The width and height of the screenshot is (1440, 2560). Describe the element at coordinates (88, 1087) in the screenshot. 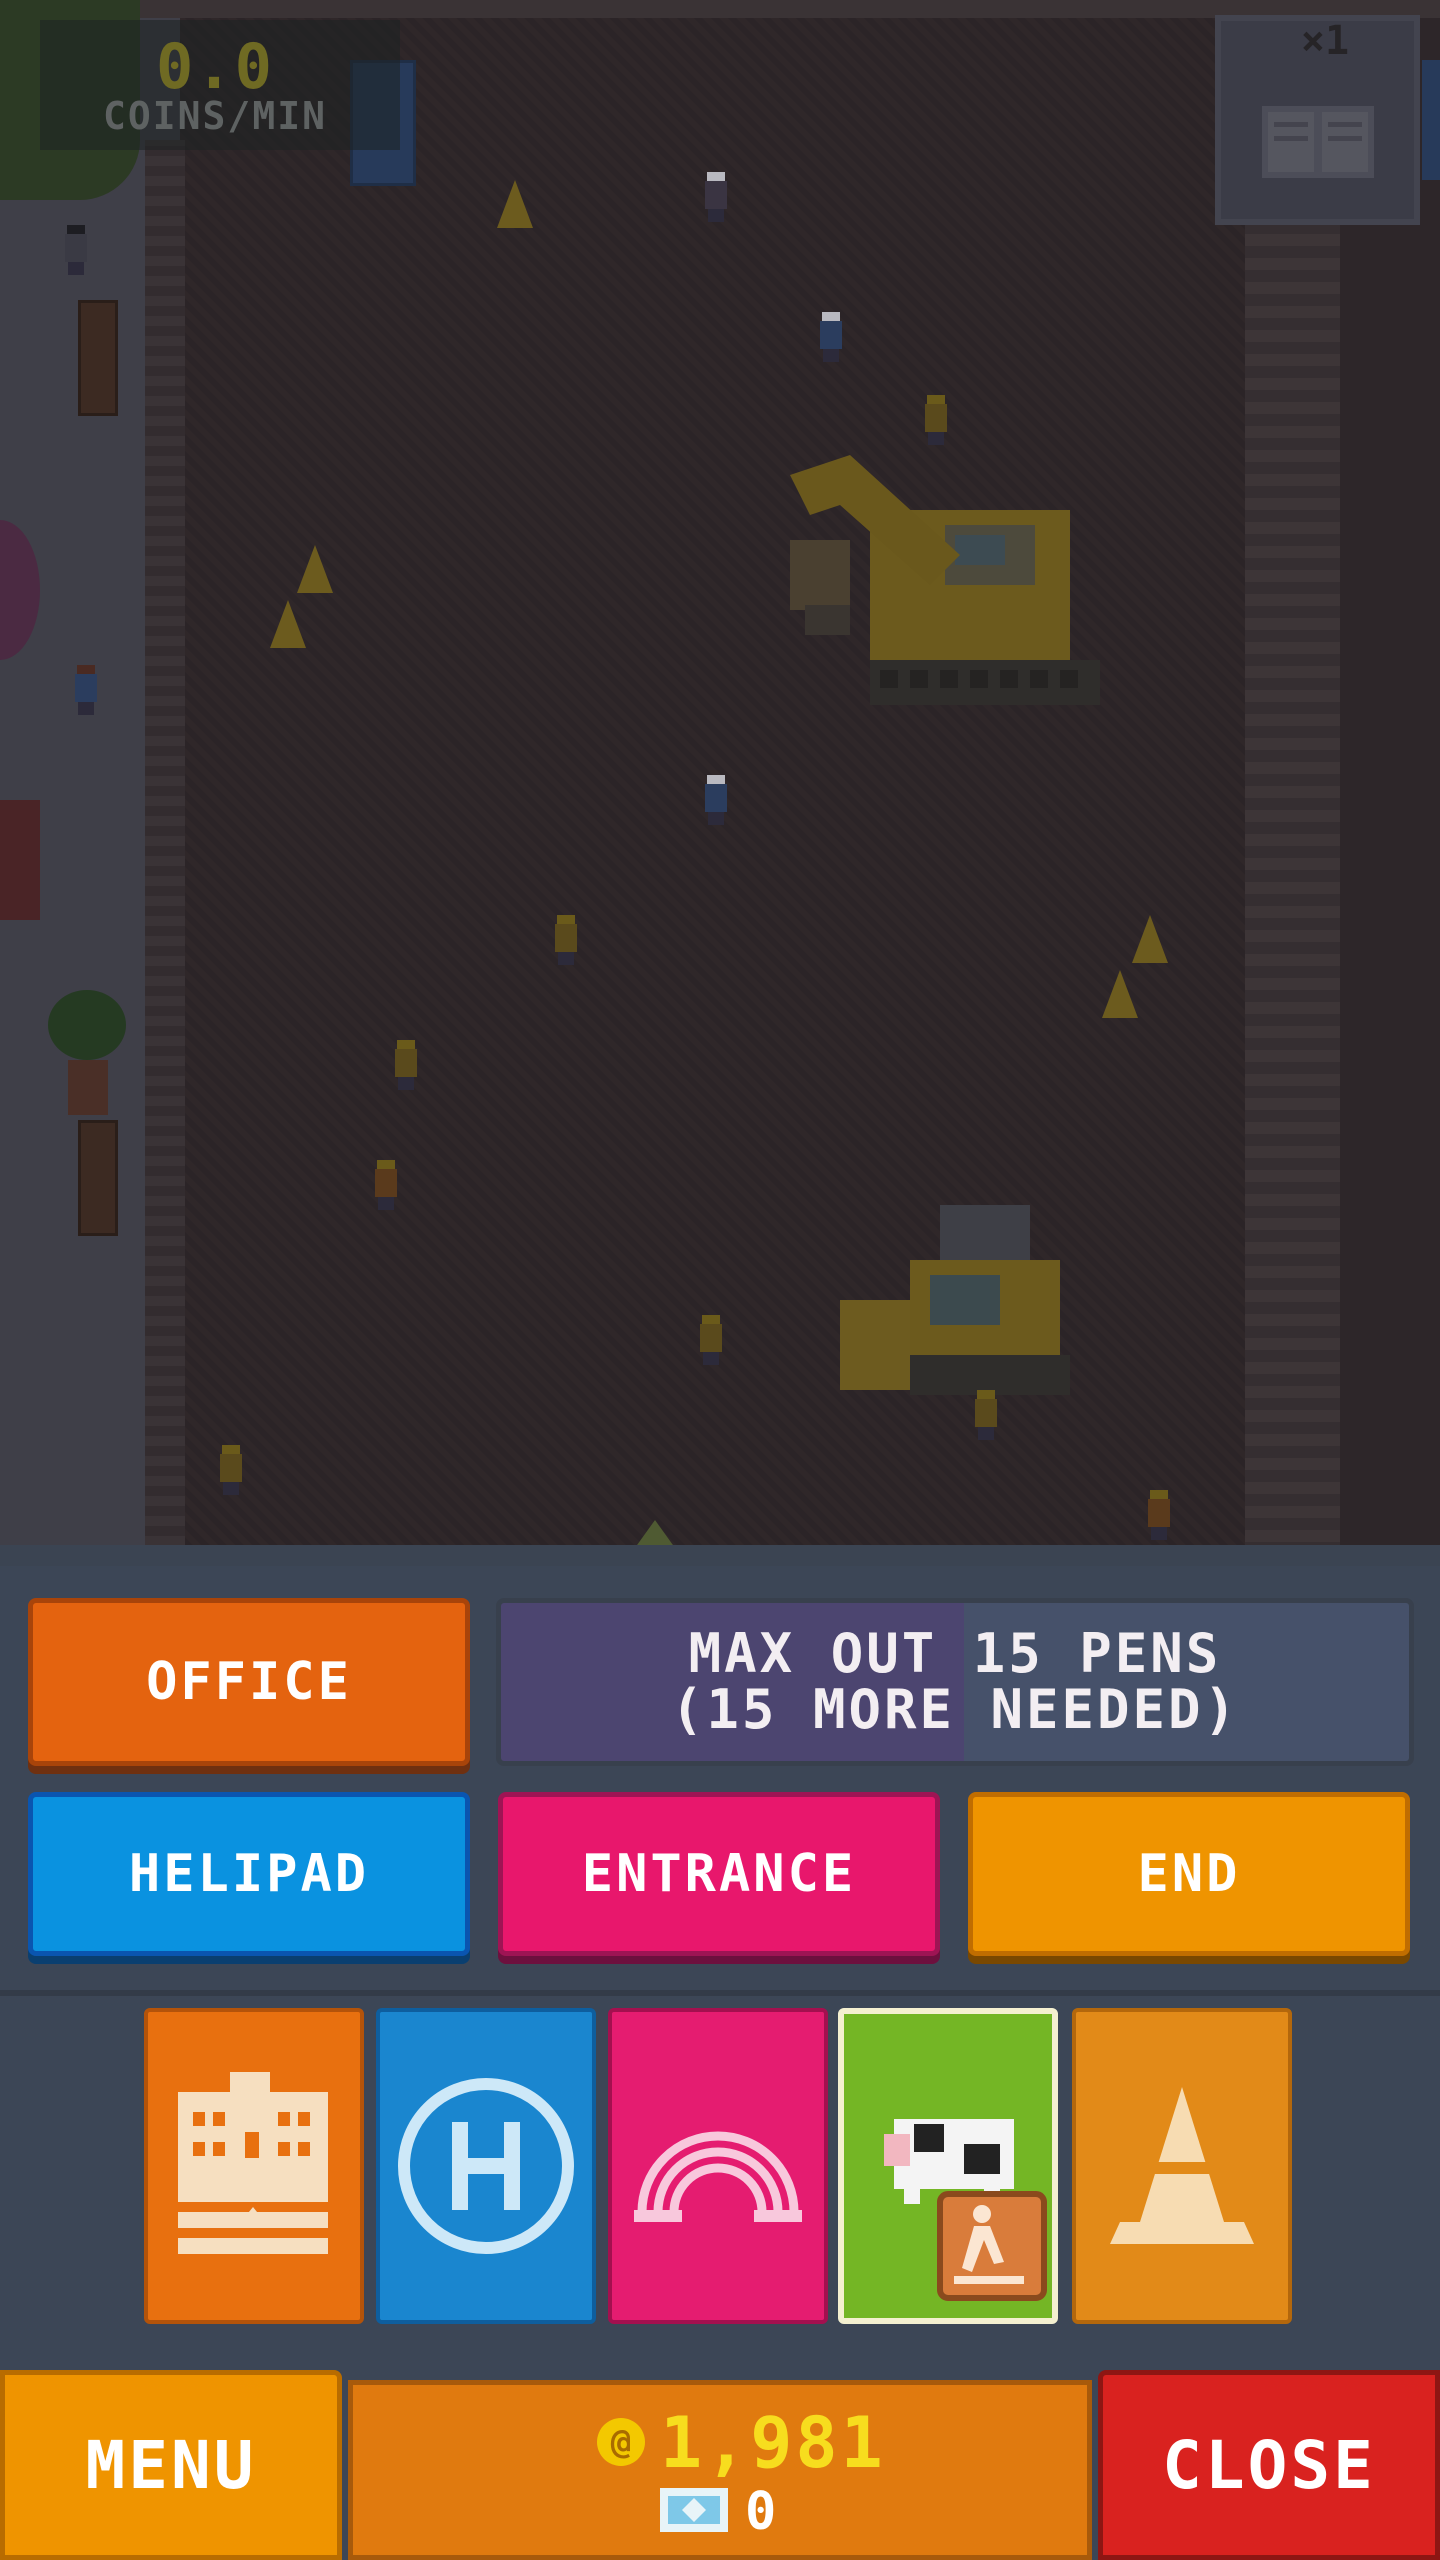

I see `potted-tree-pot` at that location.